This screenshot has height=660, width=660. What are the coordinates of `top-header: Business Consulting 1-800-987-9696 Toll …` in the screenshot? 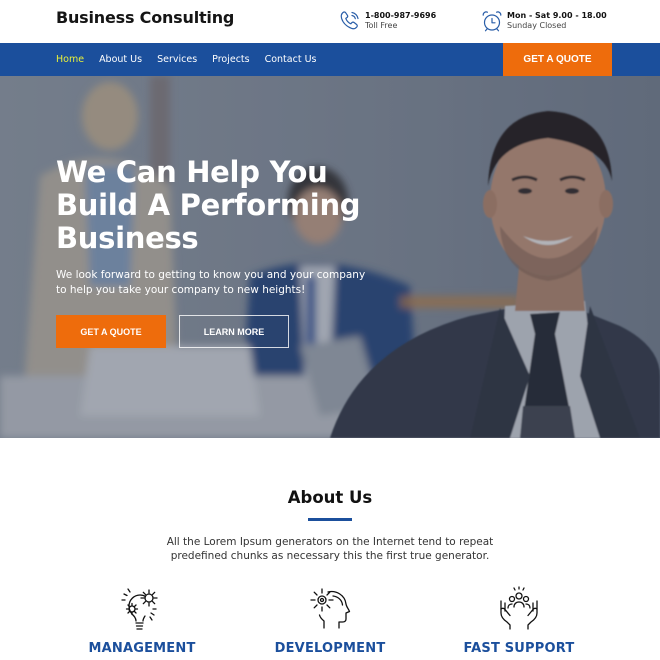 It's located at (330, 21).